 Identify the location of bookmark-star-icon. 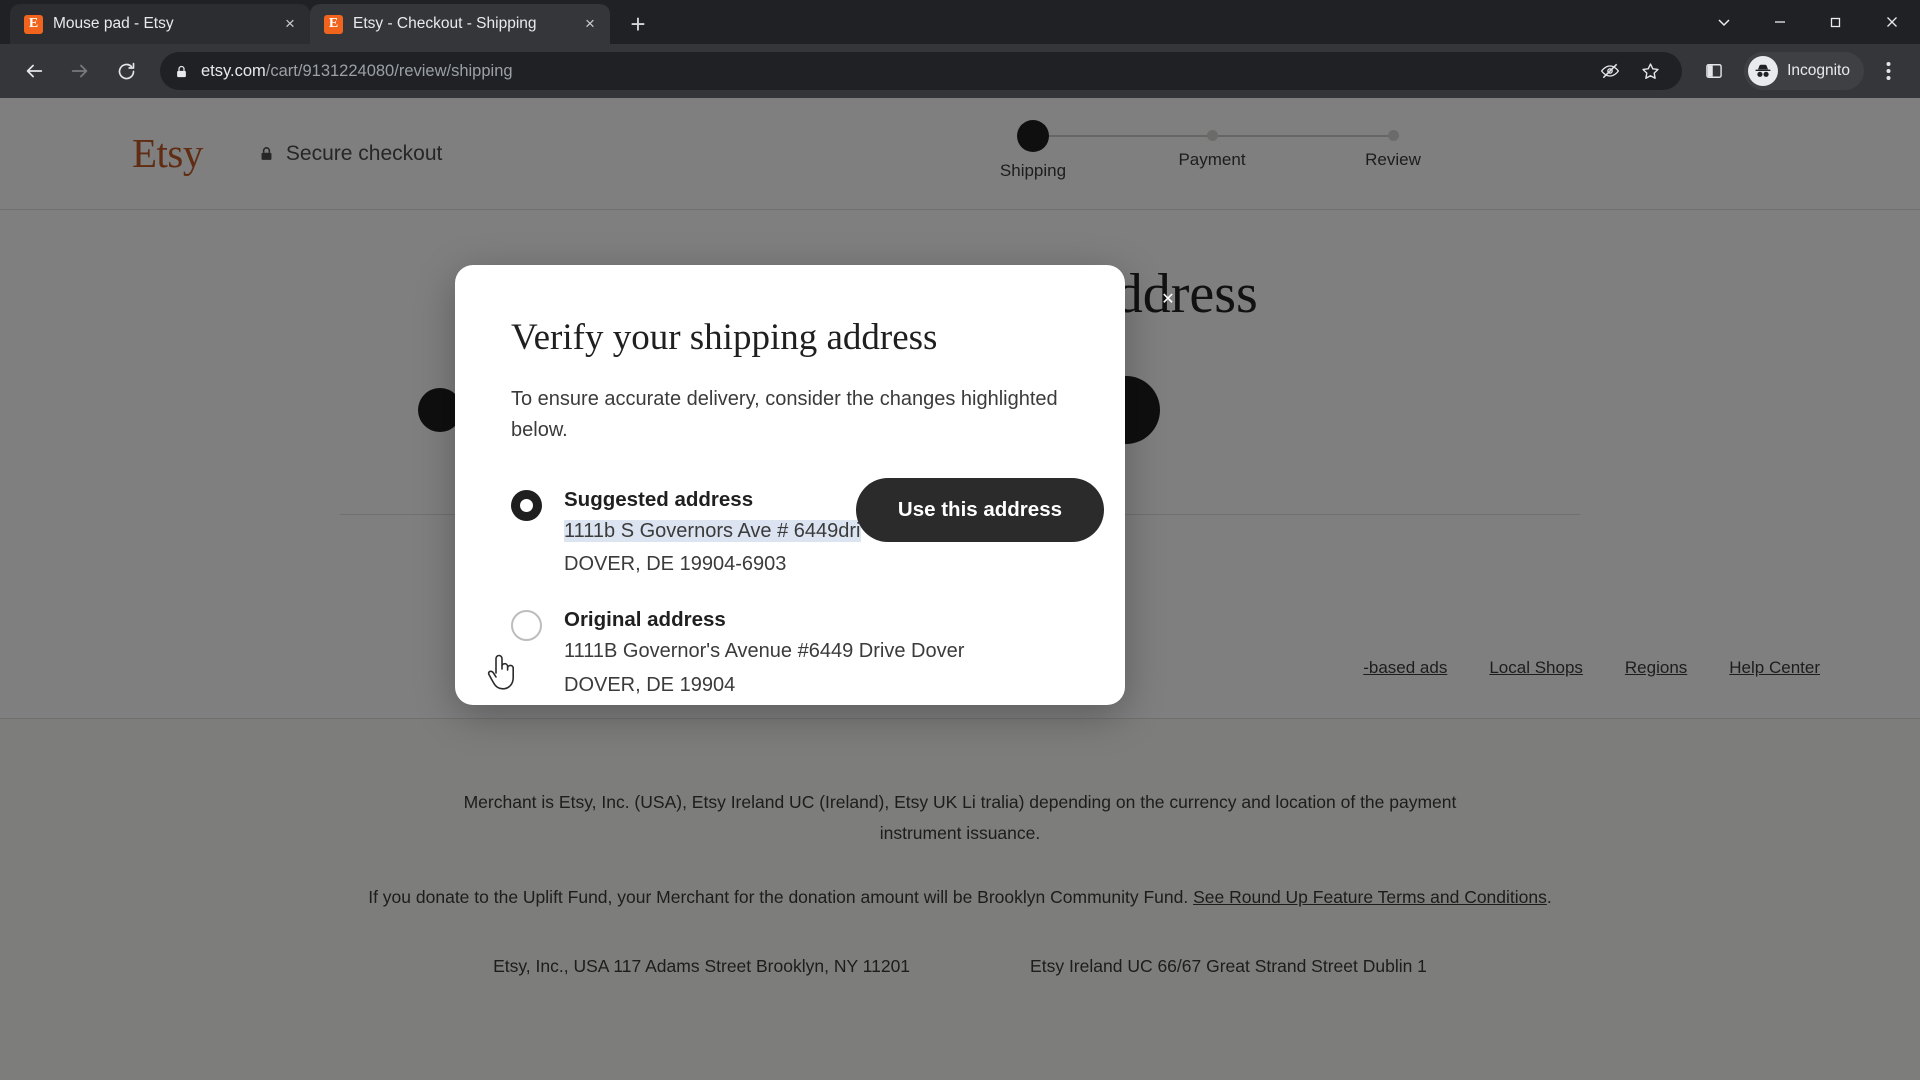
(1650, 71).